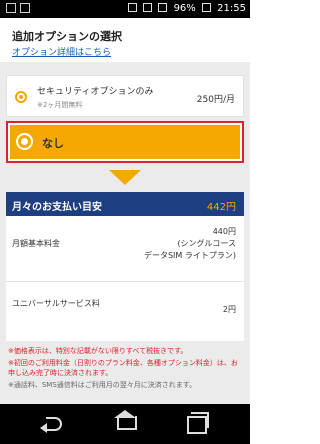 This screenshot has height=444, width=320. Describe the element at coordinates (67, 36) in the screenshot. I see `page-title: 追加オプションの選択` at that location.